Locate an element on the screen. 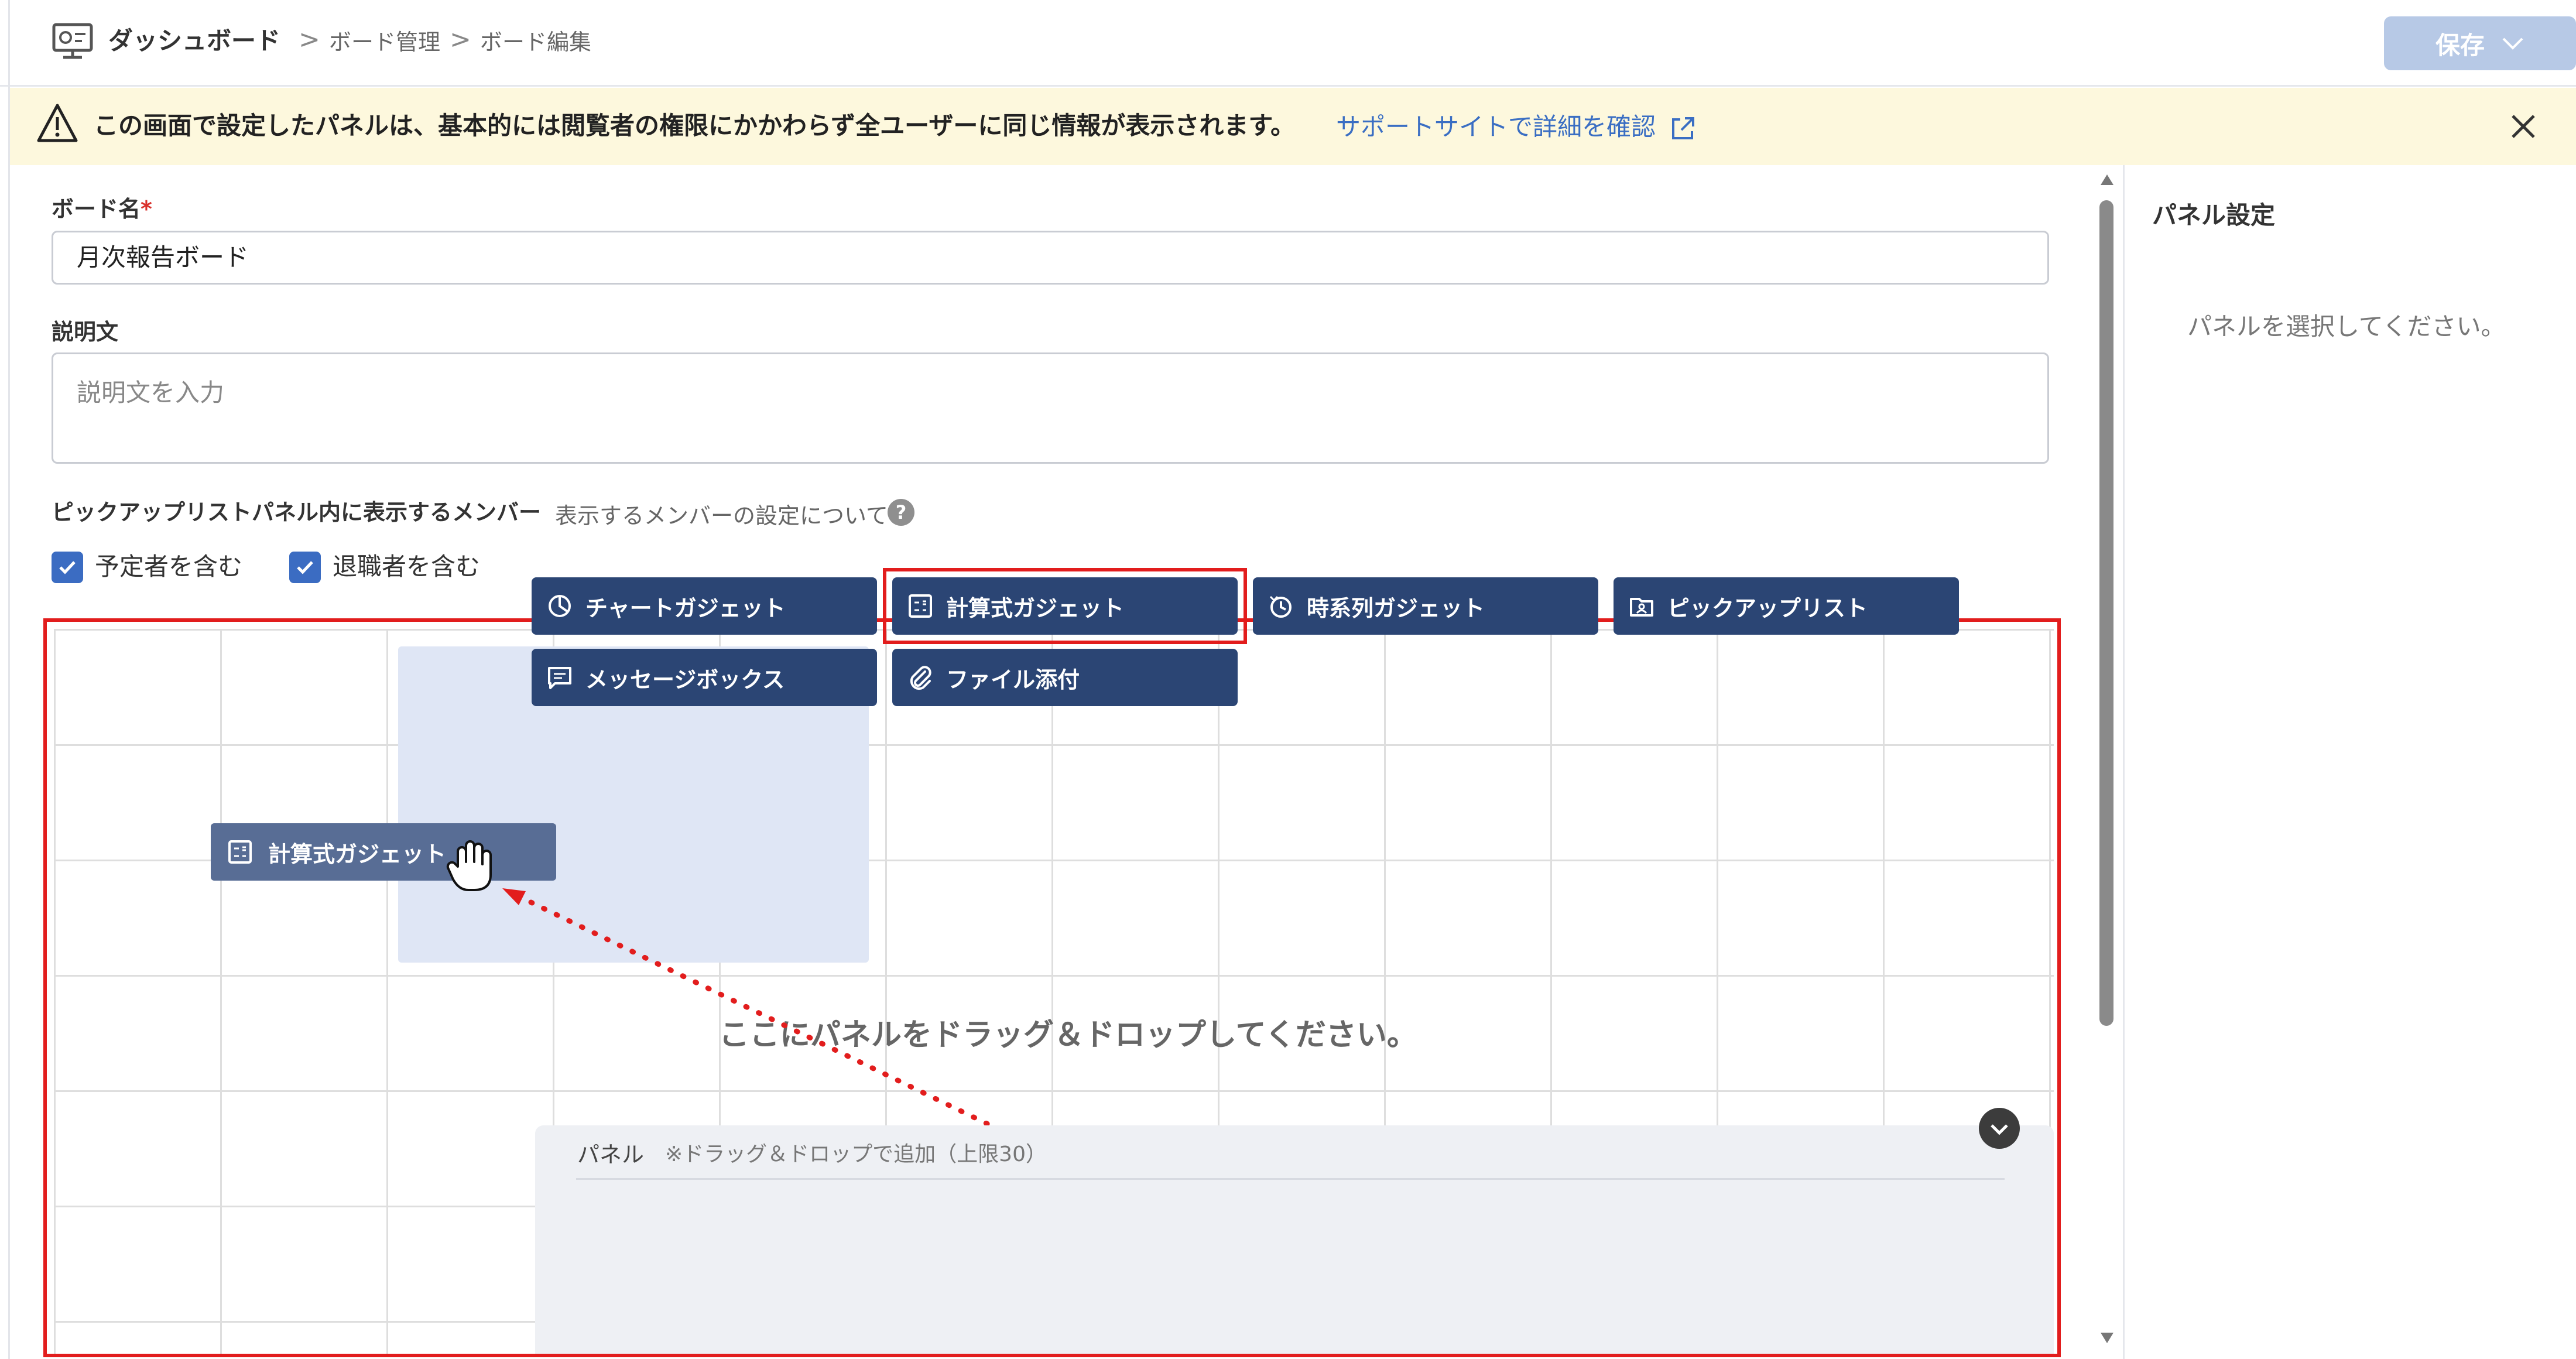  breadcrumb-board-edit: ボード編集 is located at coordinates (536, 42).